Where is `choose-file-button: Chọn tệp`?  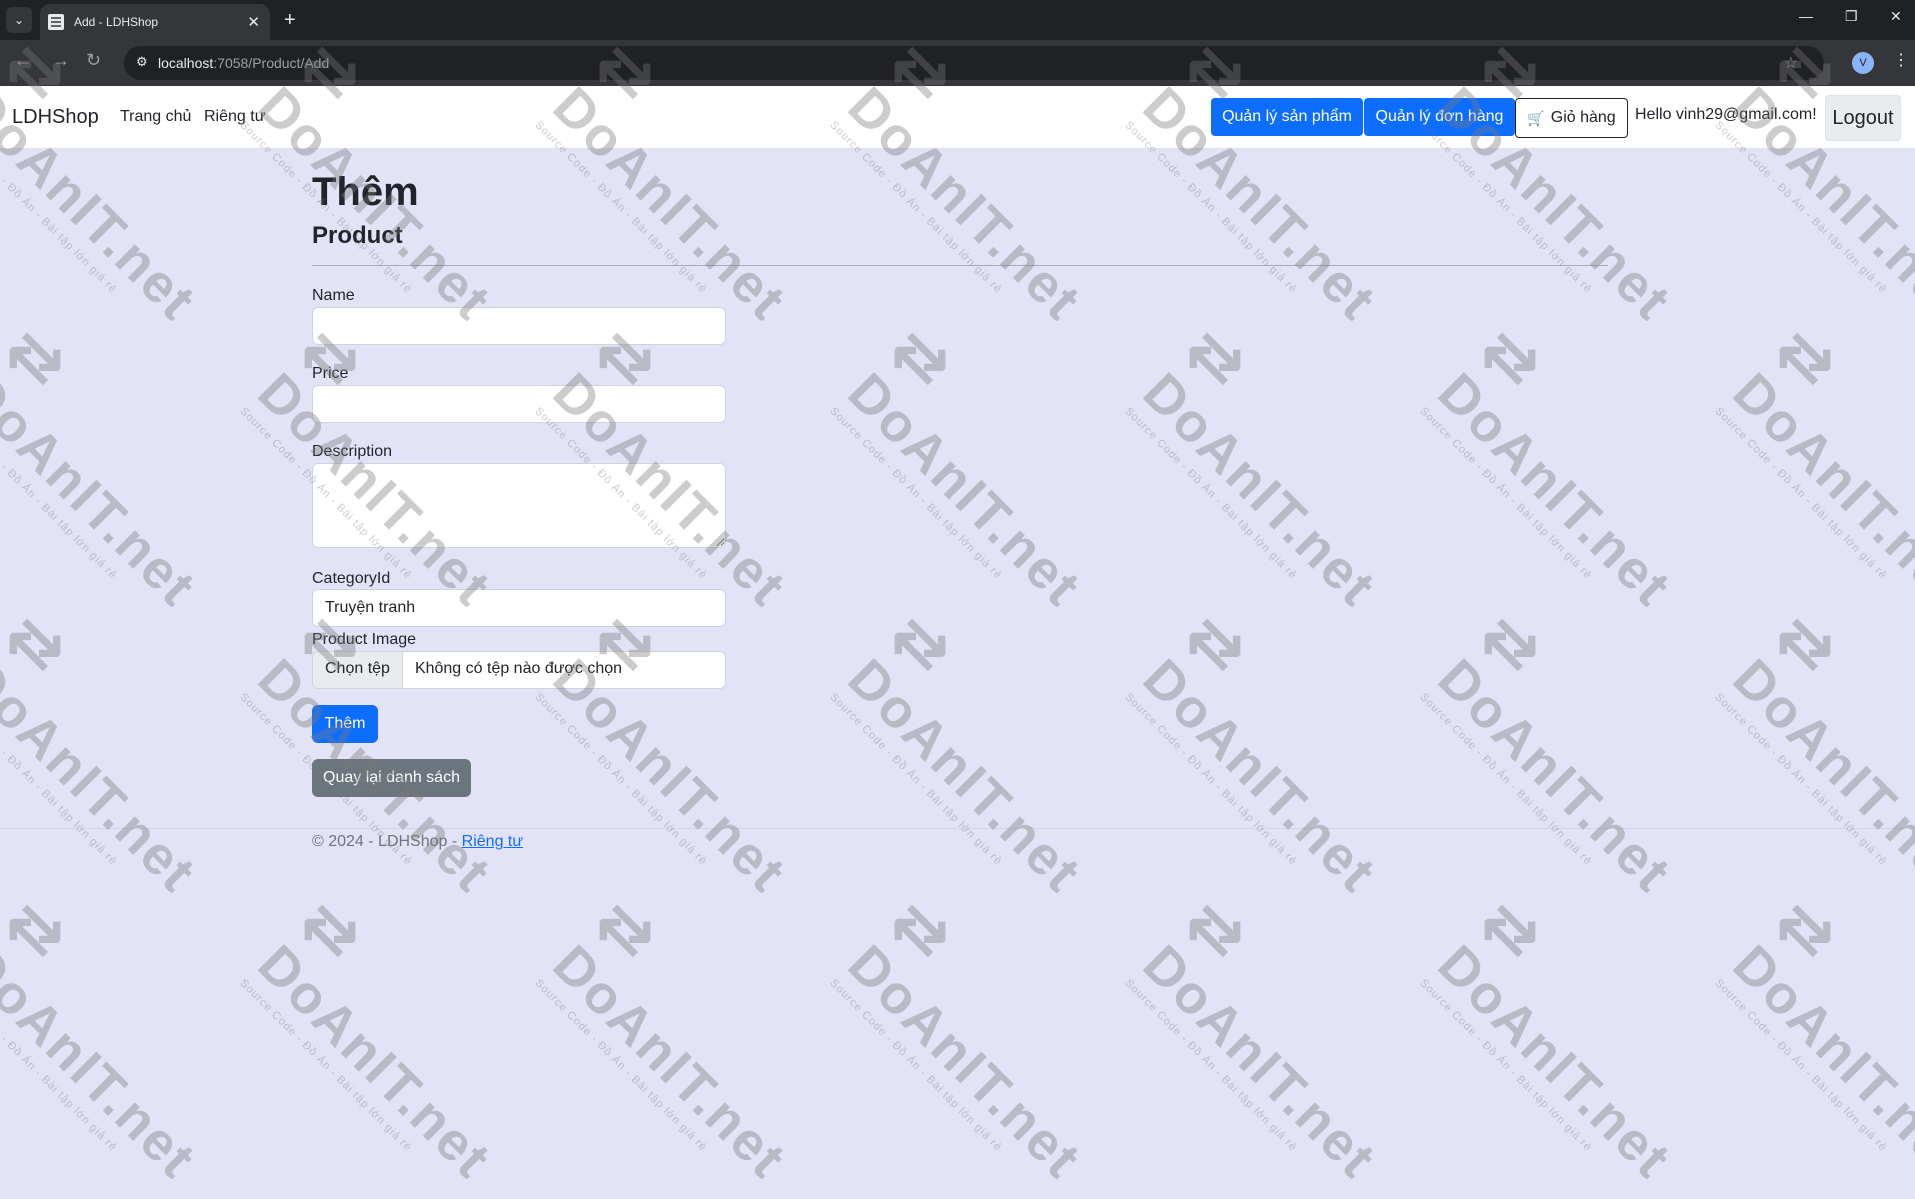
choose-file-button: Chọn tệp is located at coordinates (358, 670).